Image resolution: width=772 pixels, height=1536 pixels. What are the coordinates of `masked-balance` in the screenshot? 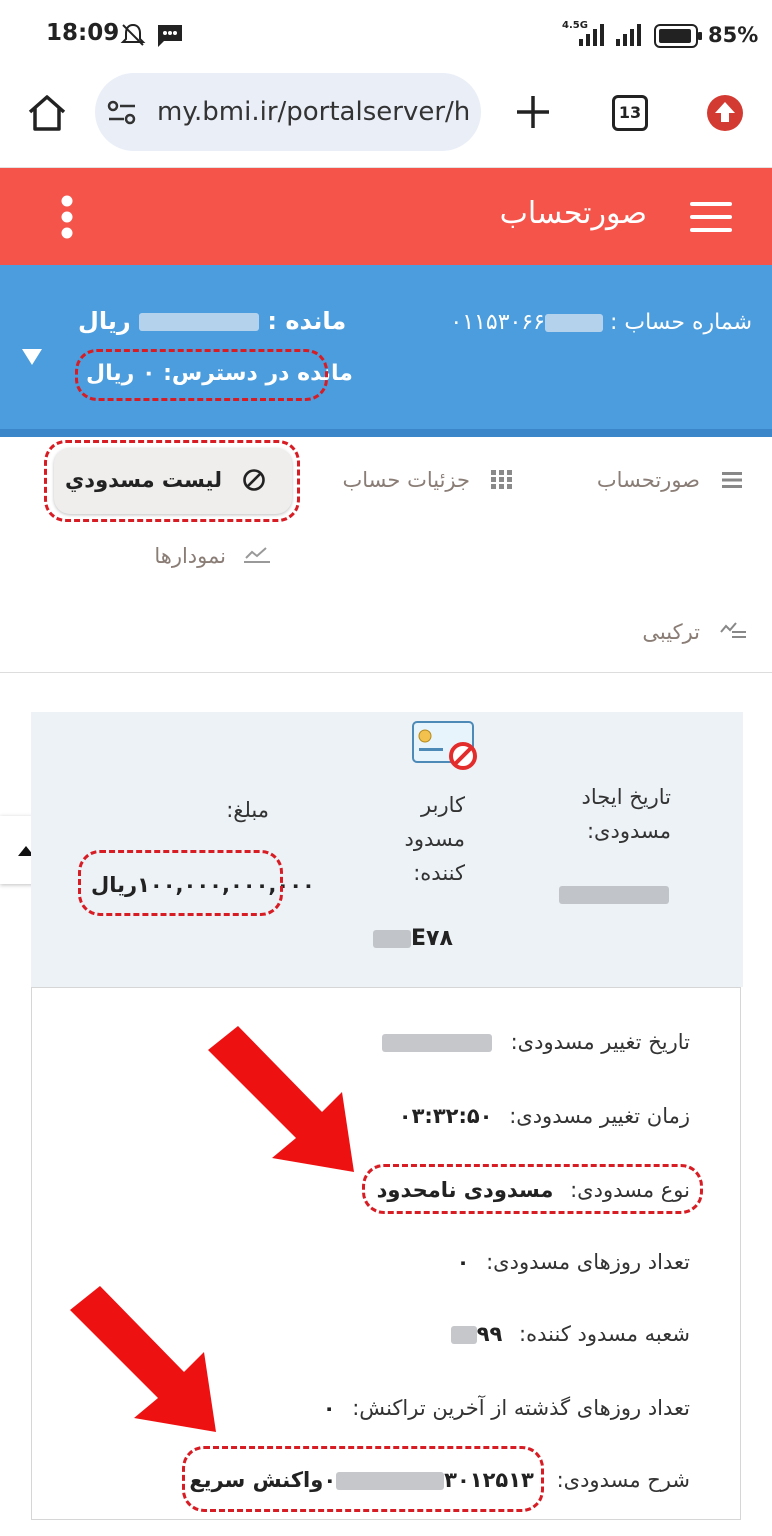 It's located at (199, 322).